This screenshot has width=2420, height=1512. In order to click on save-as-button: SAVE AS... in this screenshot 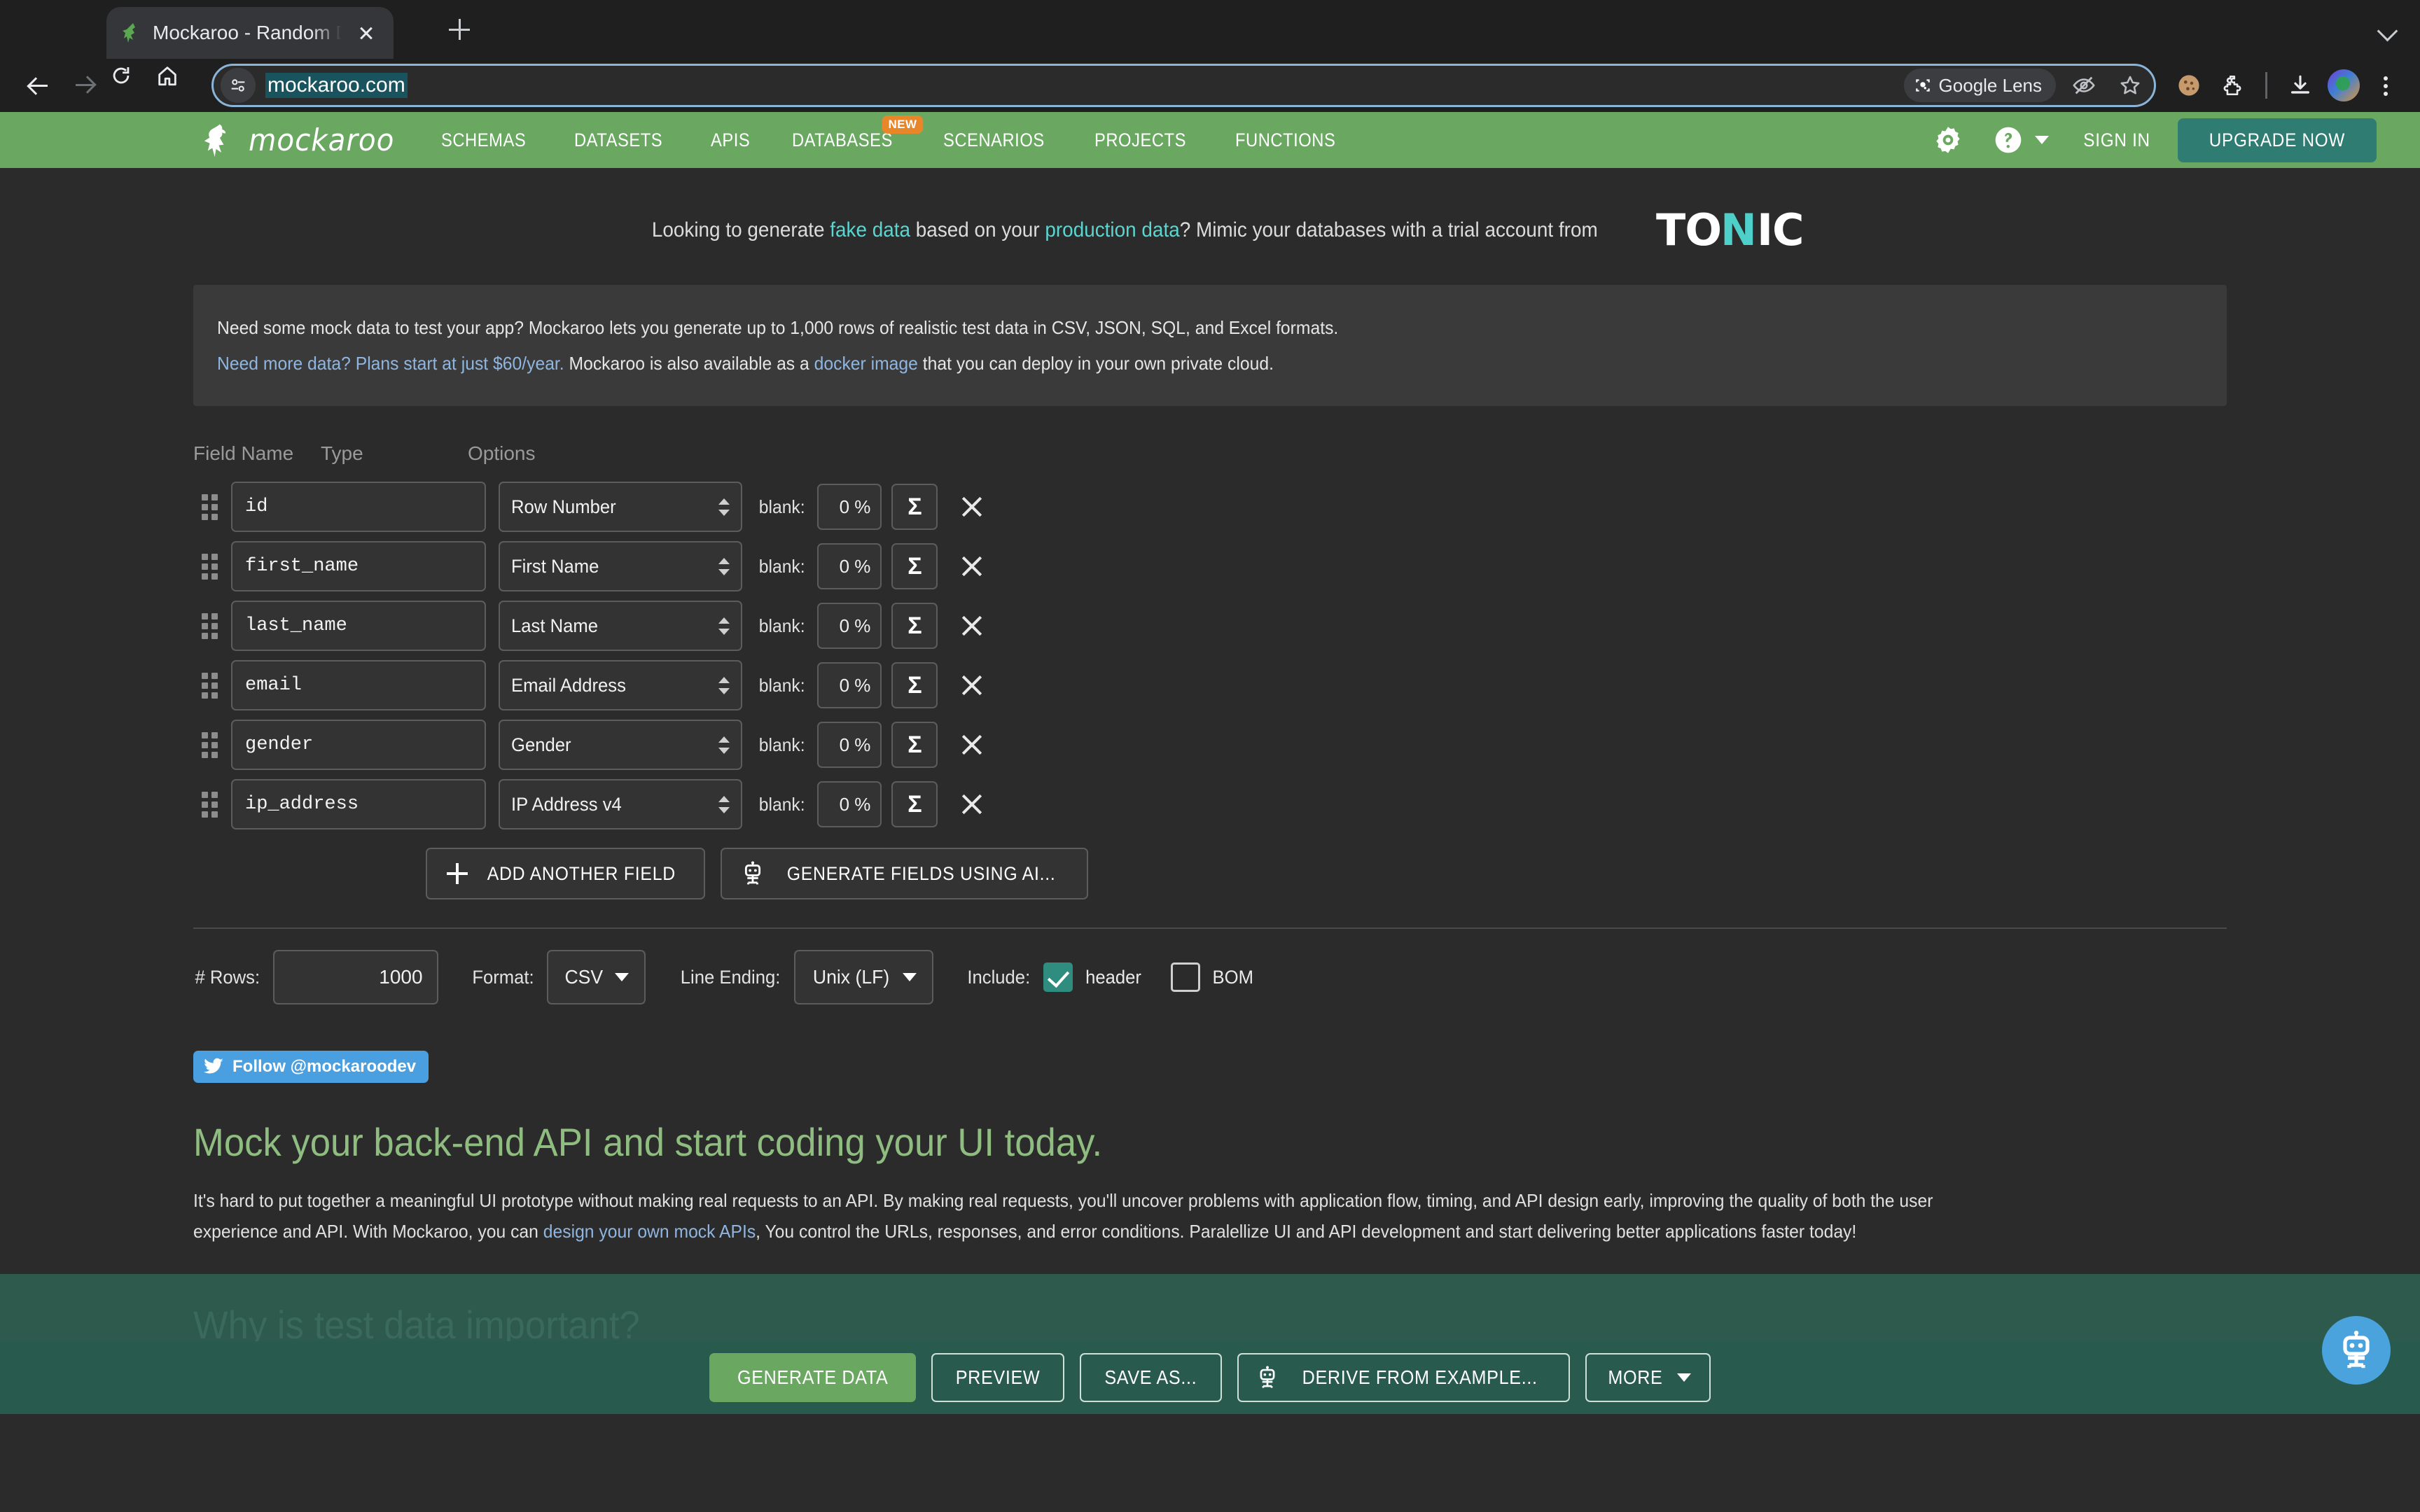, I will do `click(1151, 1377)`.